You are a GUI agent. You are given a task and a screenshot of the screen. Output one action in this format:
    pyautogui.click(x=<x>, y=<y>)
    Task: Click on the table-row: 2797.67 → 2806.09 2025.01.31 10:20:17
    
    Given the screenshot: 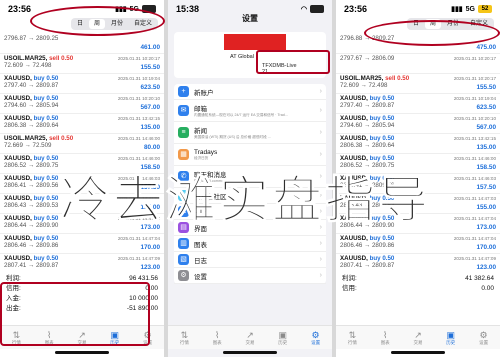 What is the action you would take?
    pyautogui.click(x=418, y=64)
    